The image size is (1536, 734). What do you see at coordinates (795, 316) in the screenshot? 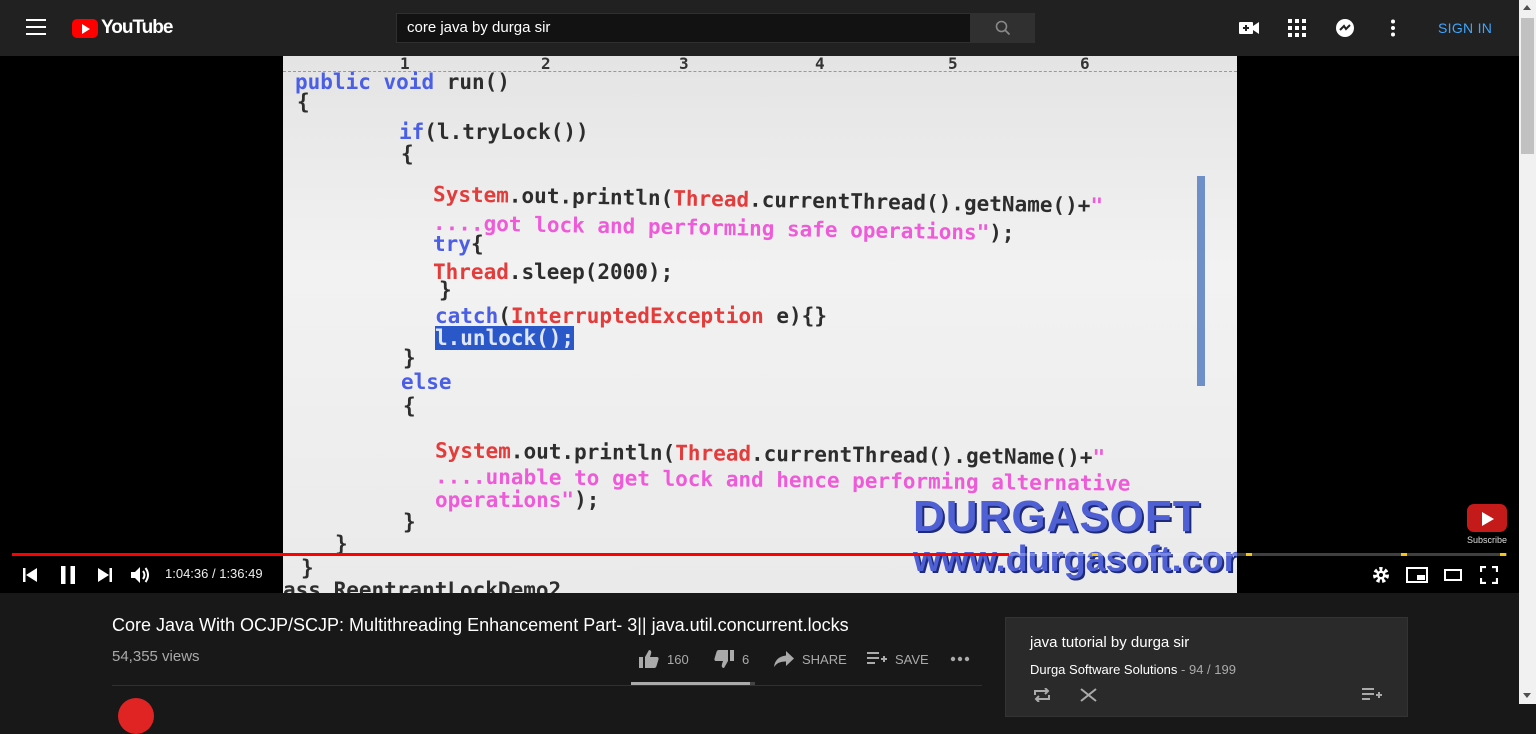
I see `code-token: e){}` at bounding box center [795, 316].